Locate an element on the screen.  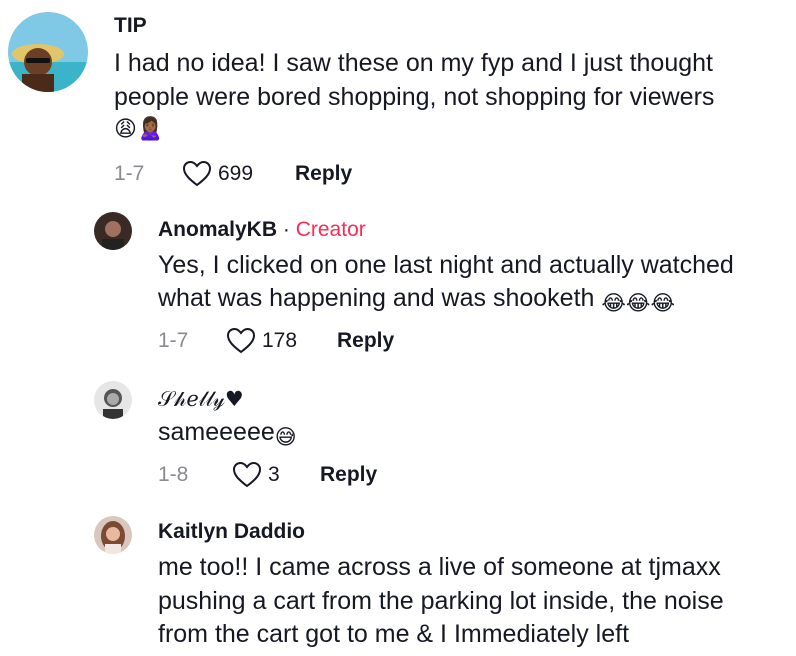
comment-username: AnomalyKB · Creator is located at coordinates (262, 230).